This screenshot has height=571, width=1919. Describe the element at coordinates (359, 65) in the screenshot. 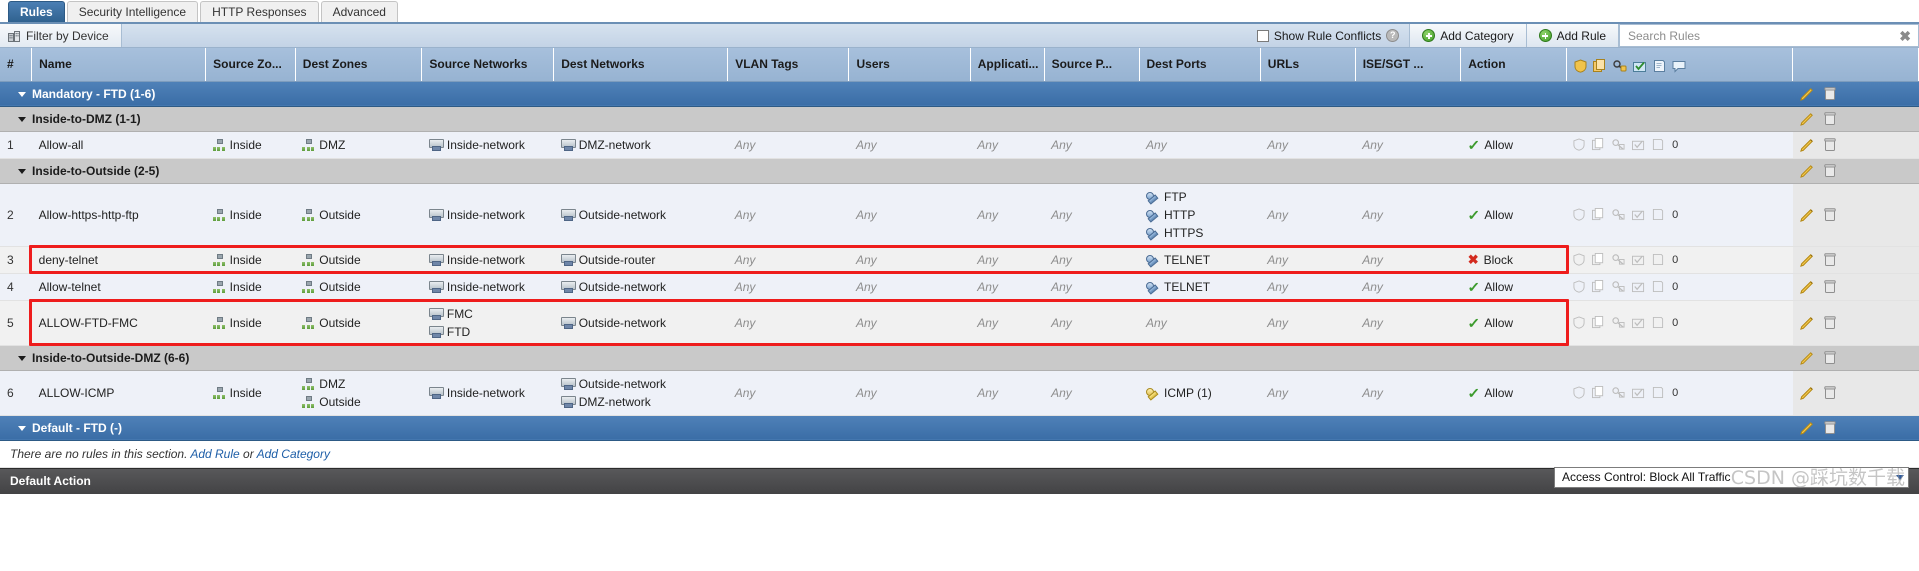

I see `col-header-dest-zones: Dest Zones` at that location.